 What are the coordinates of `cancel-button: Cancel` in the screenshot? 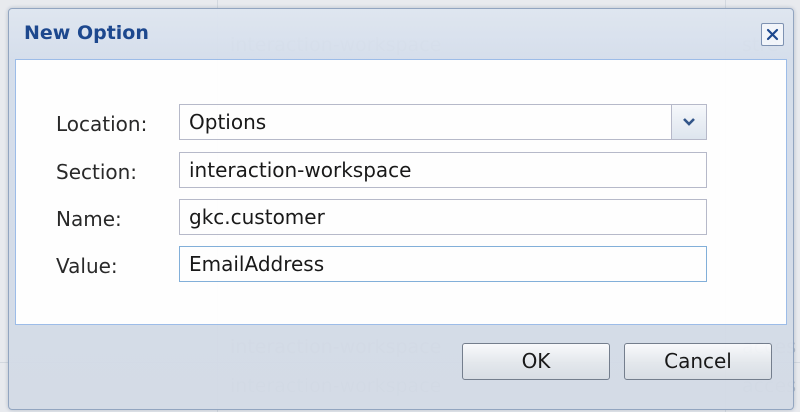 It's located at (698, 361).